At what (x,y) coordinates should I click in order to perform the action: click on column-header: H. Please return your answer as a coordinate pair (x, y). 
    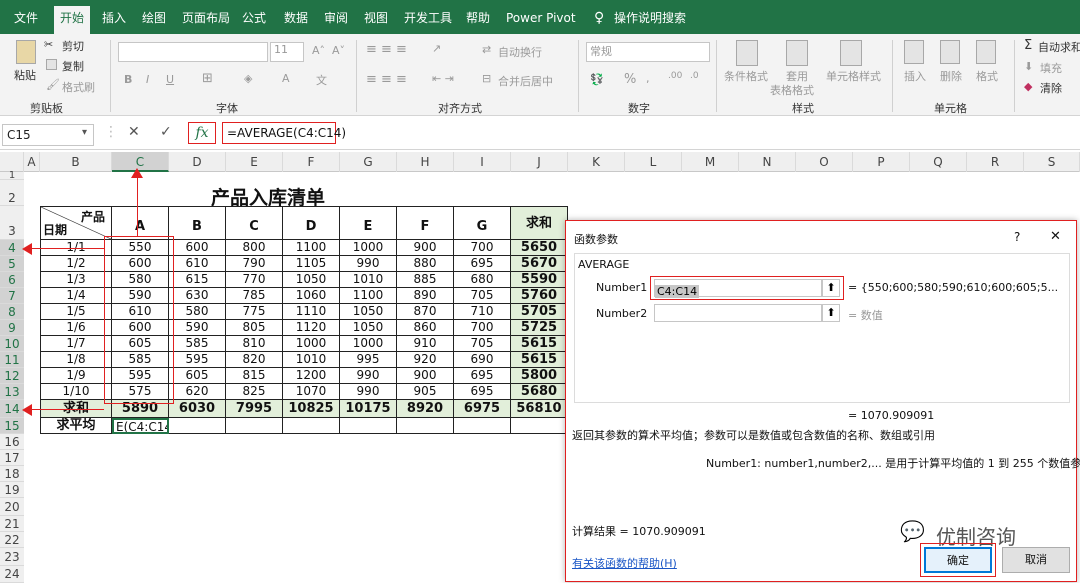
    Looking at the image, I should click on (425, 162).